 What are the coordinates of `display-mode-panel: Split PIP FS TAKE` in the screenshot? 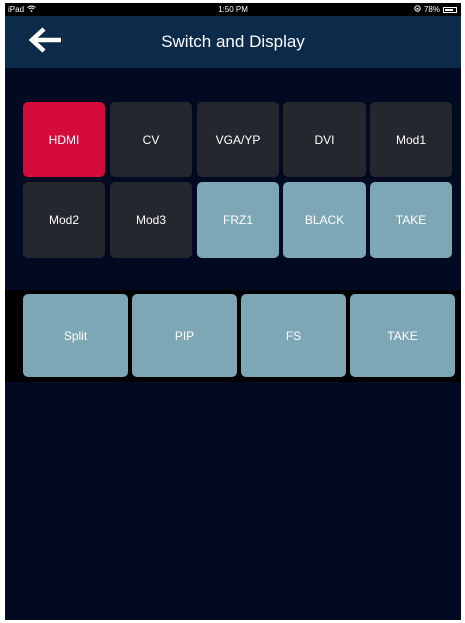 It's located at (233, 336).